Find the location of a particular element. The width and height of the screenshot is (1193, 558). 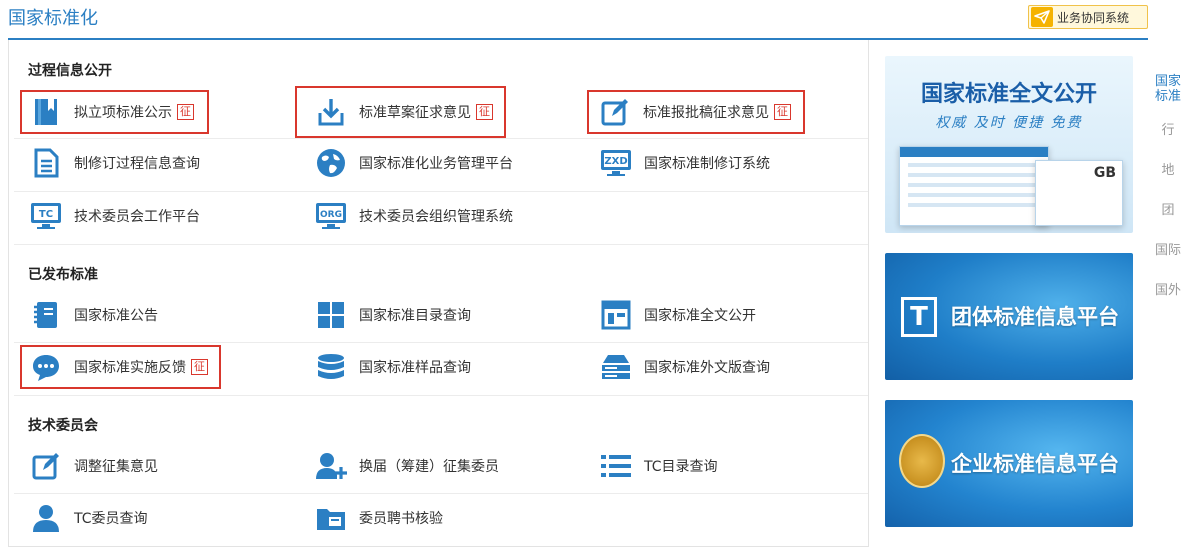

banner-enterprise-standard-platform: 企业标准信息平台 is located at coordinates (1009, 463).